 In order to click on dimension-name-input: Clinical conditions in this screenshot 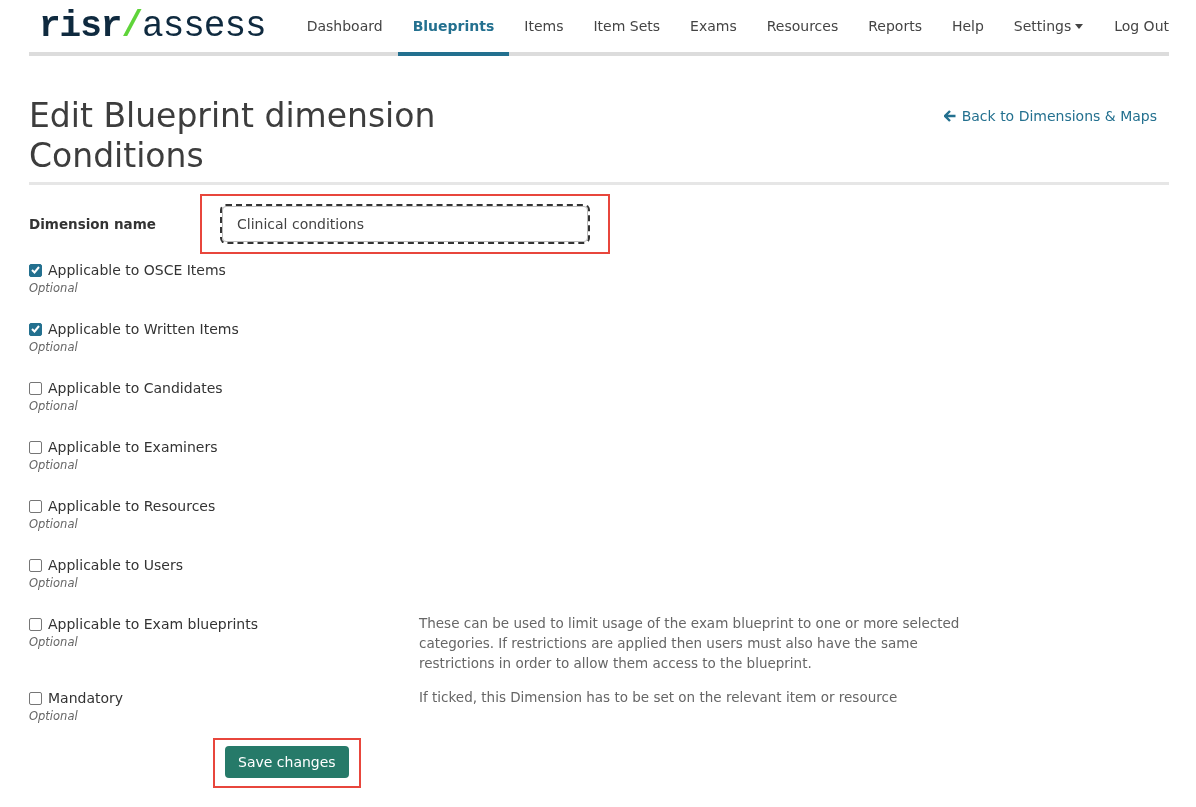, I will do `click(405, 224)`.